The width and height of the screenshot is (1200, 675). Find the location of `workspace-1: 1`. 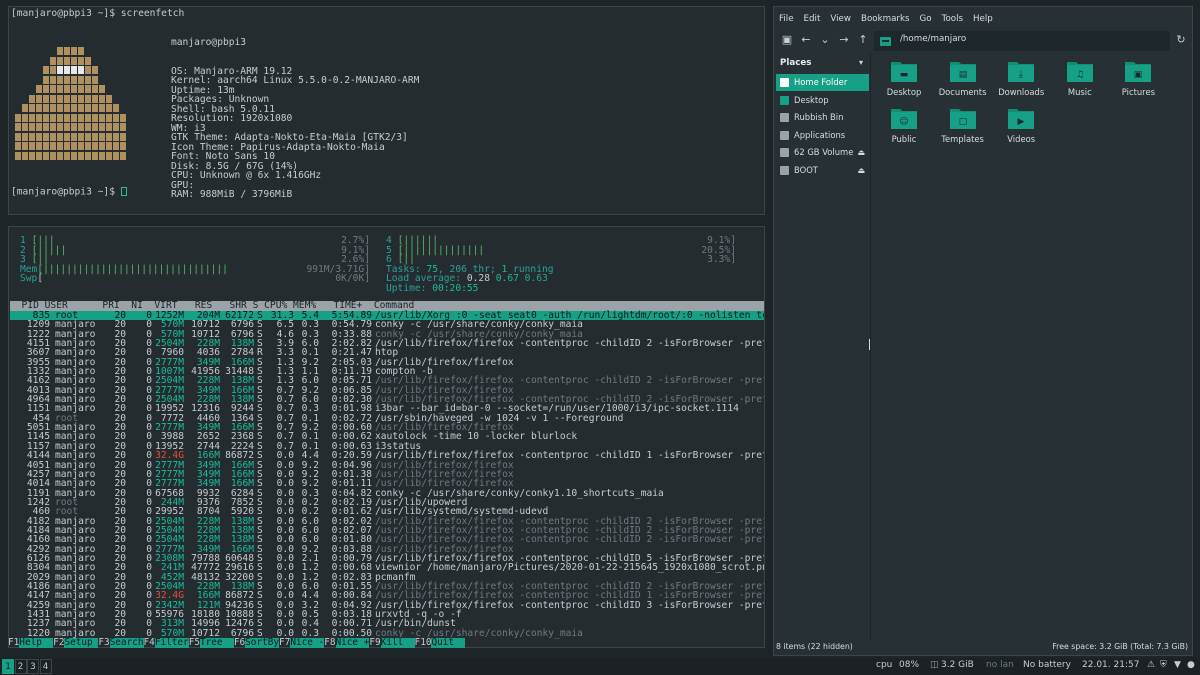

workspace-1: 1 is located at coordinates (8, 666).